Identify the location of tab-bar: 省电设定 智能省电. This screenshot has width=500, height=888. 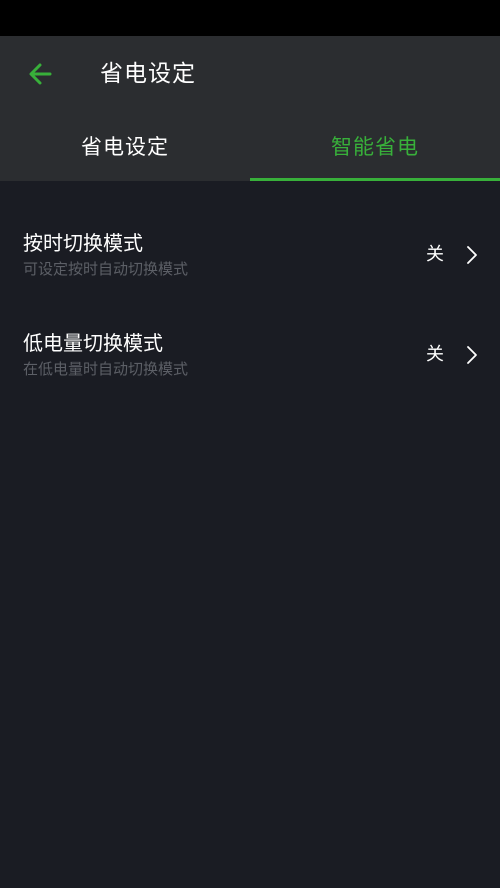
(250, 152).